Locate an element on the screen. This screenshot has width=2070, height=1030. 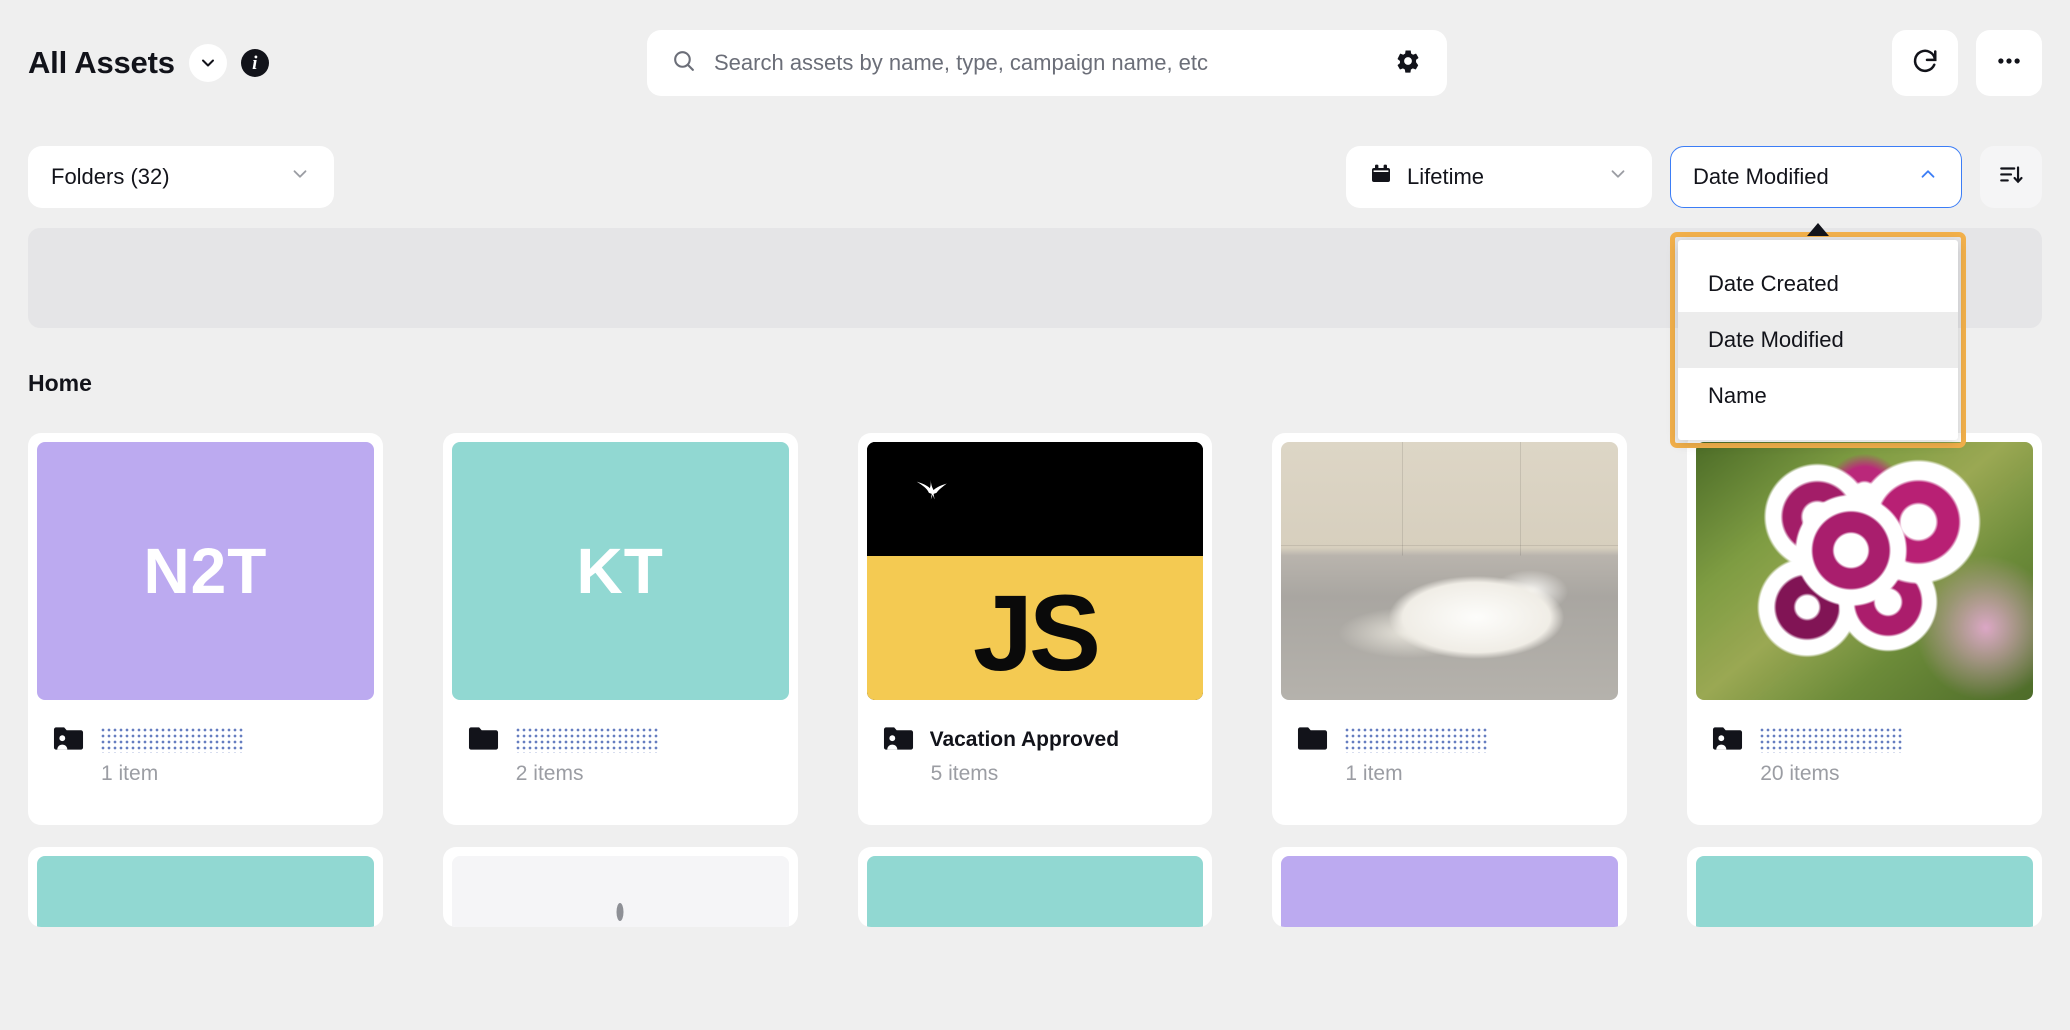
thumbnail-photo-flowers is located at coordinates (1864, 571).